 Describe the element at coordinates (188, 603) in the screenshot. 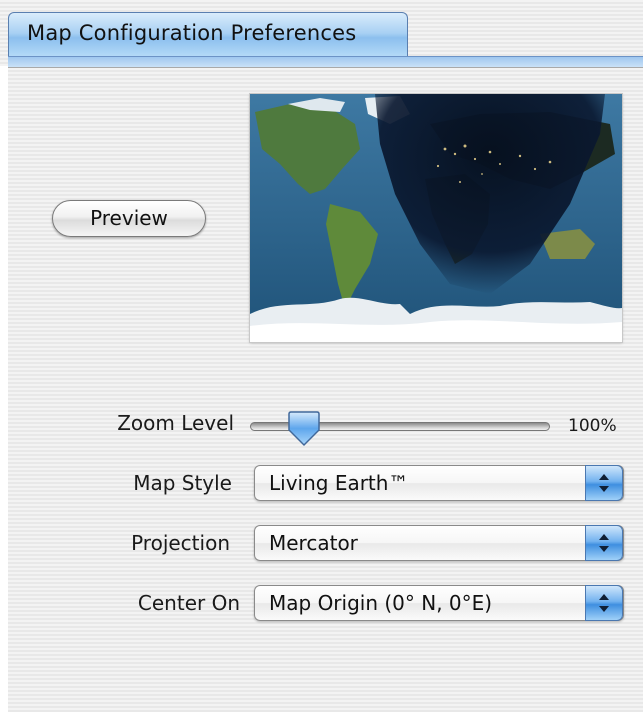

I see `center-on-label: Center On` at that location.